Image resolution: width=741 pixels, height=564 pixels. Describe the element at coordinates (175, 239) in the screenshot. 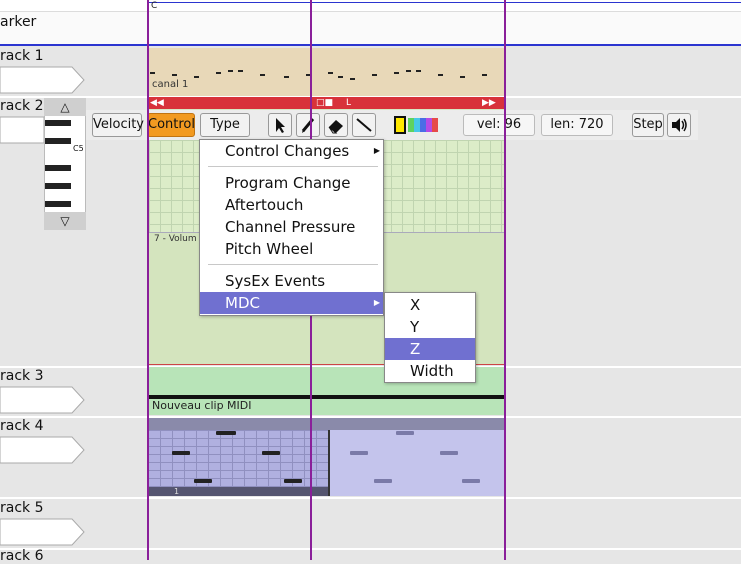

I see `controller-lane-label: 7 - Volum` at that location.